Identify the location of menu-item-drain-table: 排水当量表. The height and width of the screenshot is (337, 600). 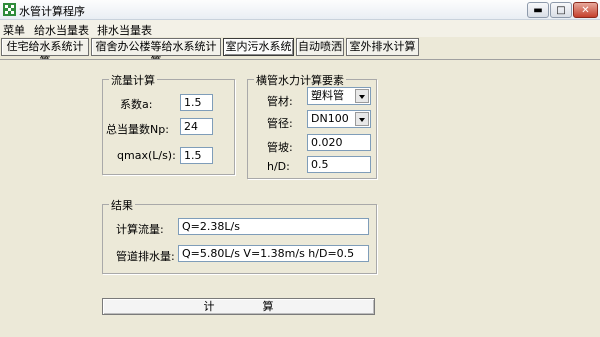
(124, 30).